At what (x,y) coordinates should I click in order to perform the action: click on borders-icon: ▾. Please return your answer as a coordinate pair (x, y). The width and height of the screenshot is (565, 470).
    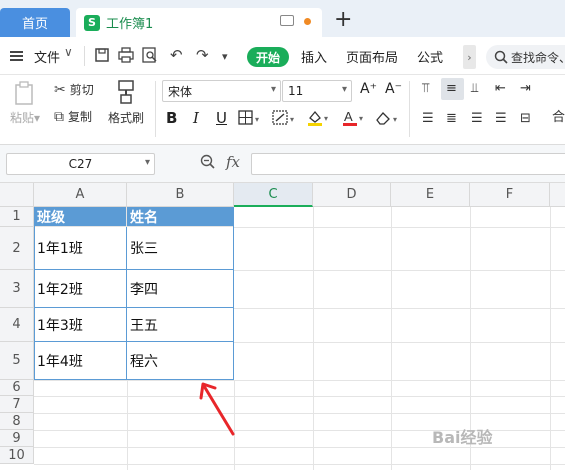
    Looking at the image, I should click on (250, 118).